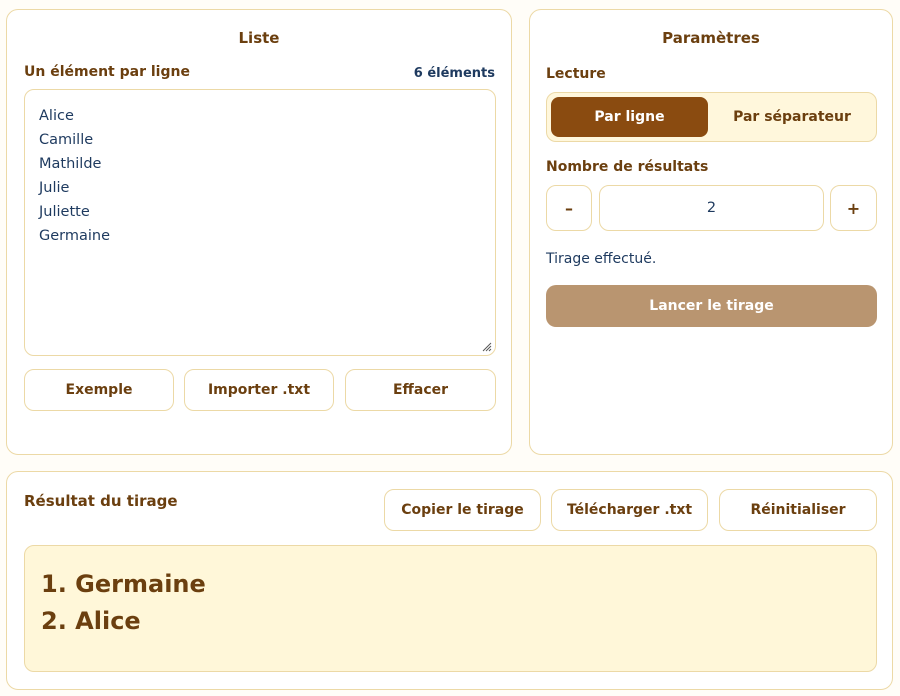 The image size is (900, 696). I want to click on result-count-input: 2, so click(711, 208).